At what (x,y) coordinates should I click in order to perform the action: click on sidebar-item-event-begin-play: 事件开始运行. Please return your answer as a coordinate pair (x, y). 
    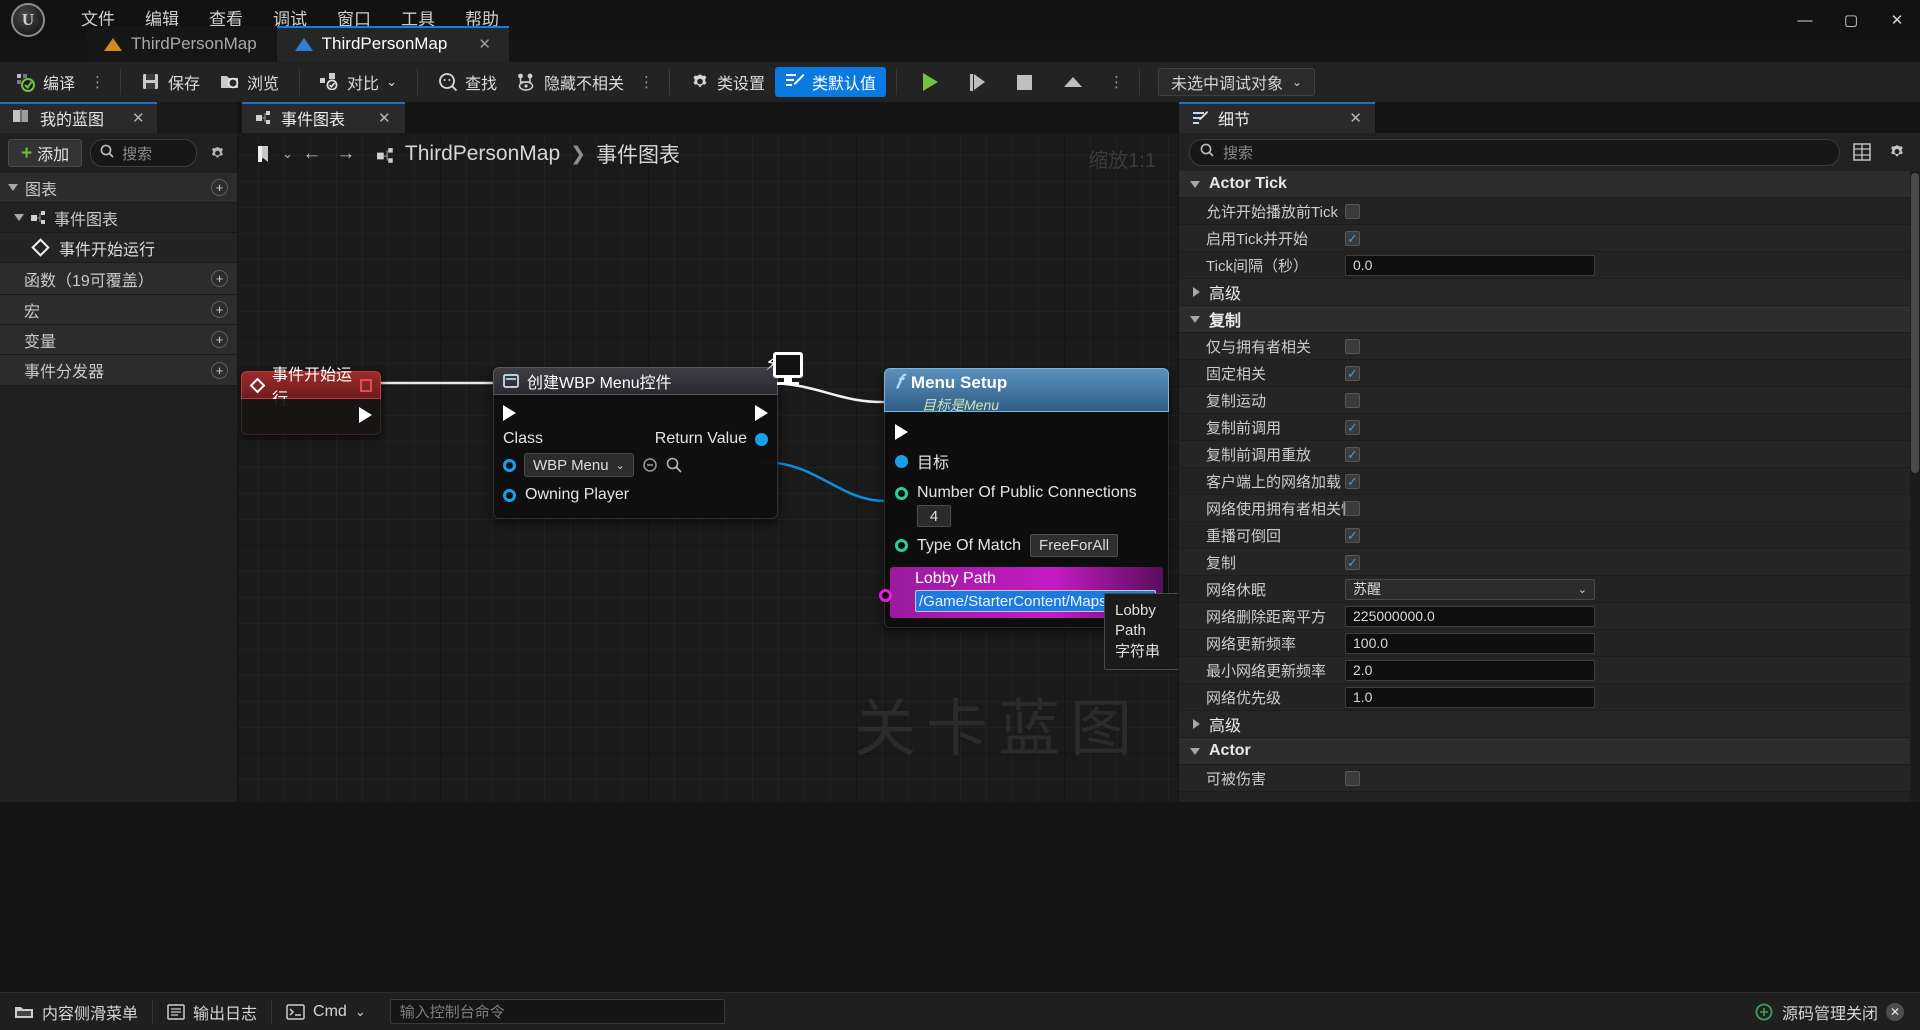
    Looking at the image, I should click on (118, 248).